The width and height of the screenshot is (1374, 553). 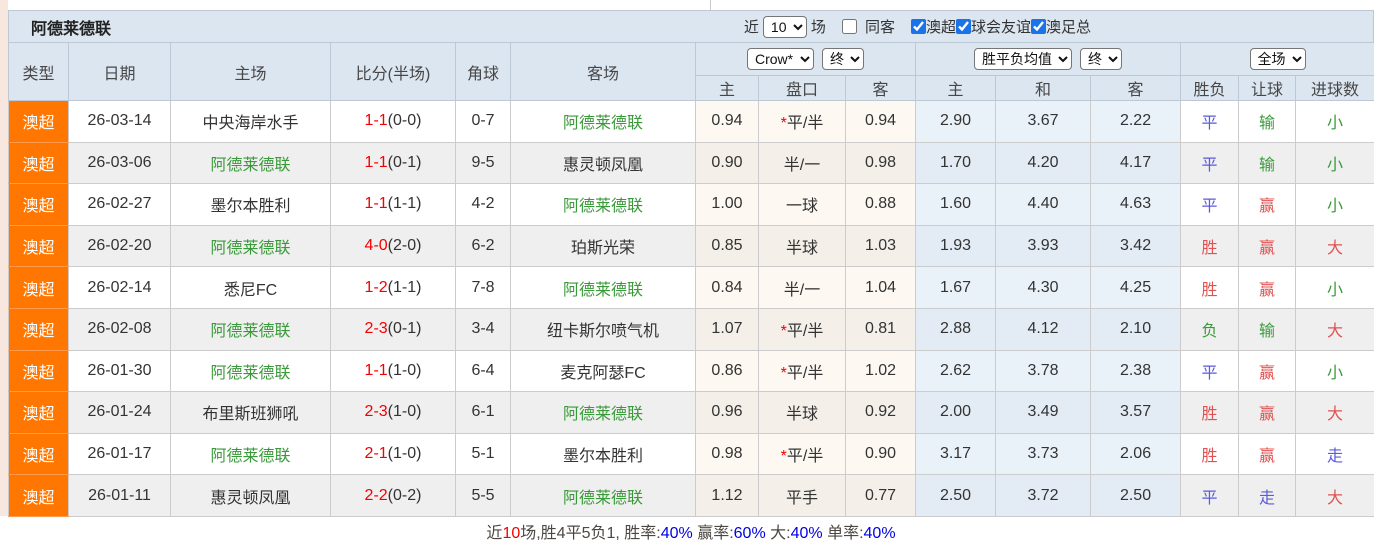 I want to click on score-cell: 1-1(1-1), so click(x=393, y=205).